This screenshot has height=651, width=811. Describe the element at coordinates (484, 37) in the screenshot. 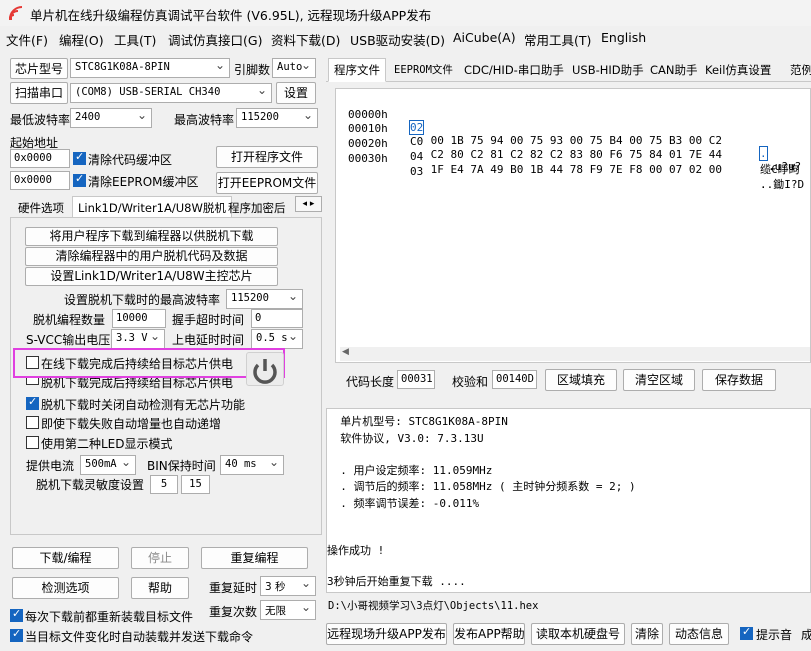

I see `menu-aicube: AiCube(A)` at that location.